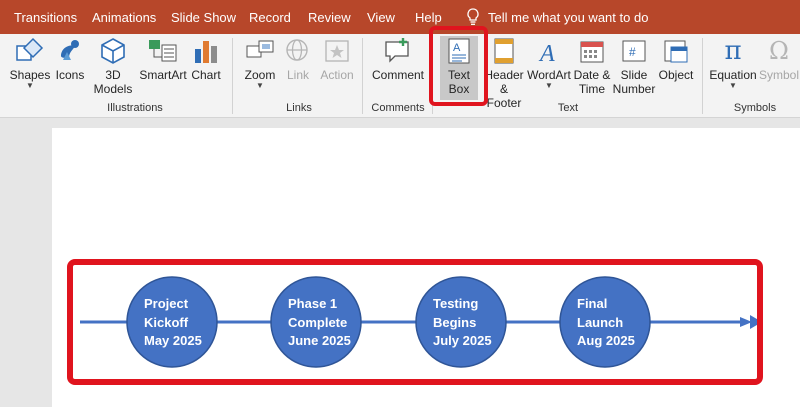 The image size is (800, 407). I want to click on chart-label: Chart, so click(206, 75).